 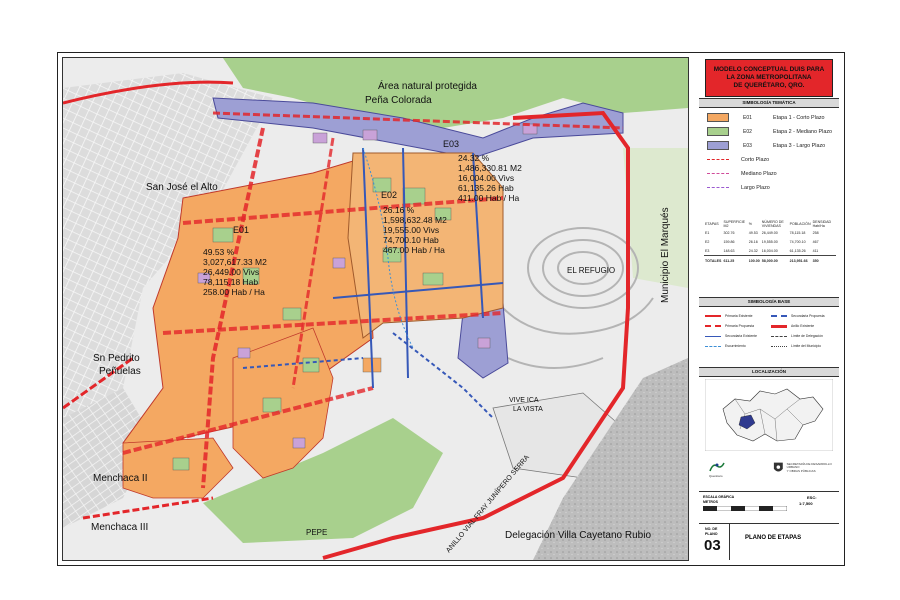 What do you see at coordinates (747, 131) in the screenshot?
I see `stage-code: E02` at bounding box center [747, 131].